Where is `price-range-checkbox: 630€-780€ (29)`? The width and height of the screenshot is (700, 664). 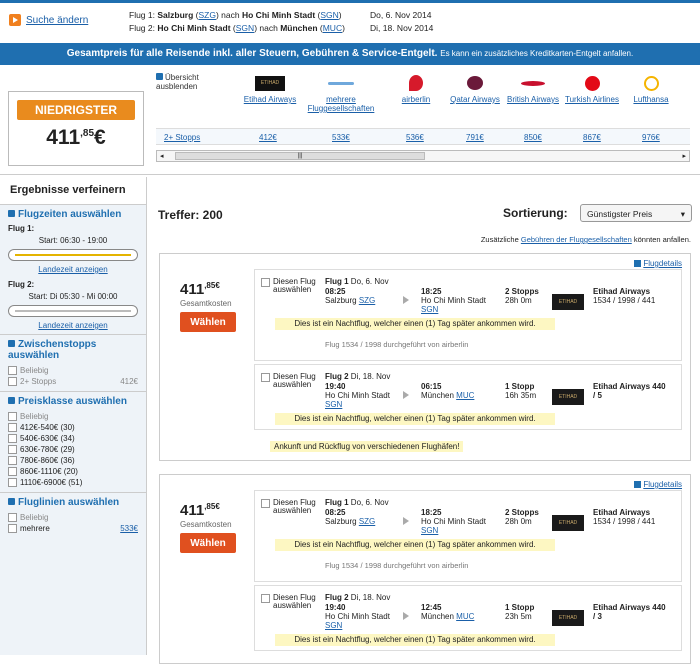 price-range-checkbox: 630€-780€ (29) is located at coordinates (73, 449).